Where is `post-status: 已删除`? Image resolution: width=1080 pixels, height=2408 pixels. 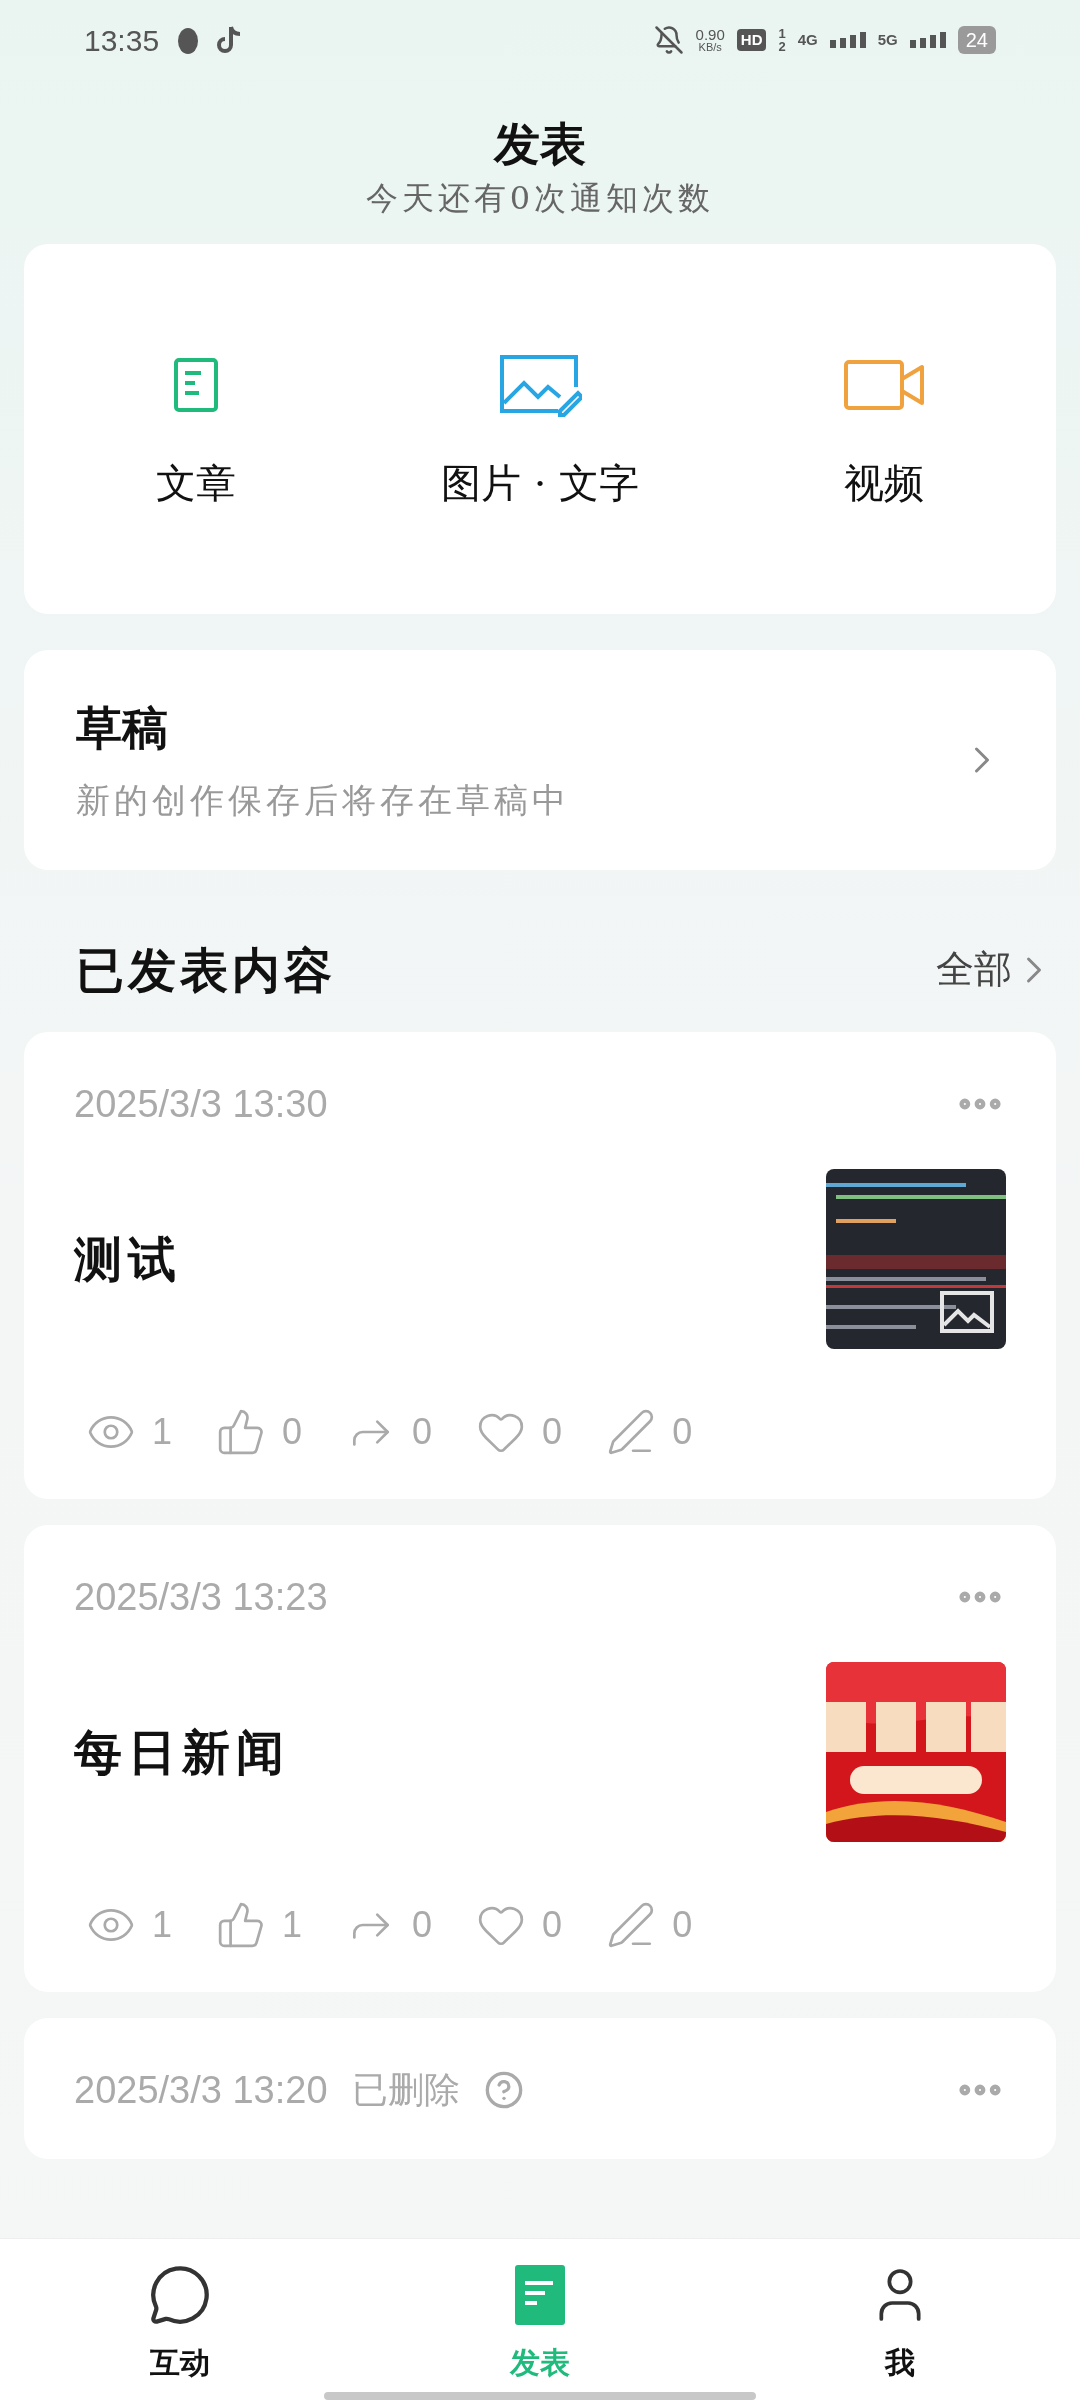 post-status: 已删除 is located at coordinates (405, 2090).